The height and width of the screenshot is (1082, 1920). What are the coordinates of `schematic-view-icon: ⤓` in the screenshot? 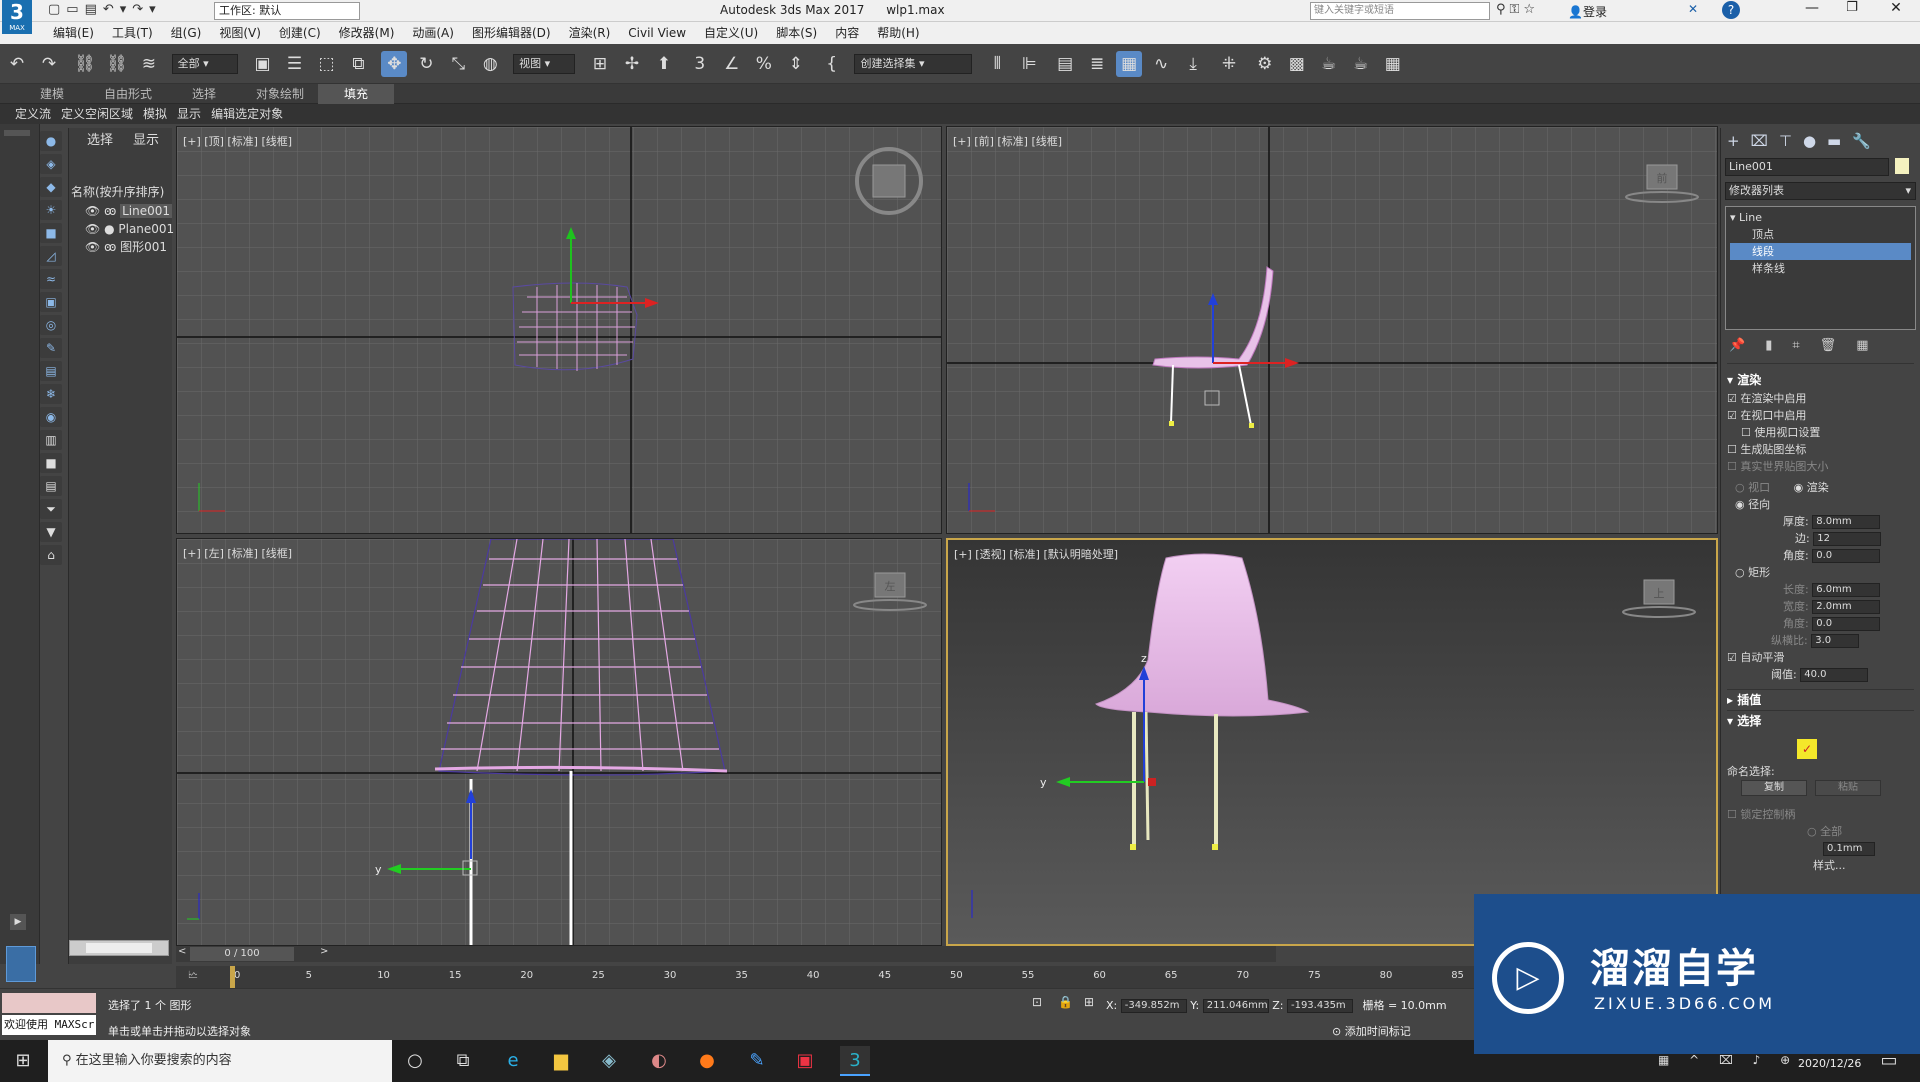 It's located at (1193, 64).